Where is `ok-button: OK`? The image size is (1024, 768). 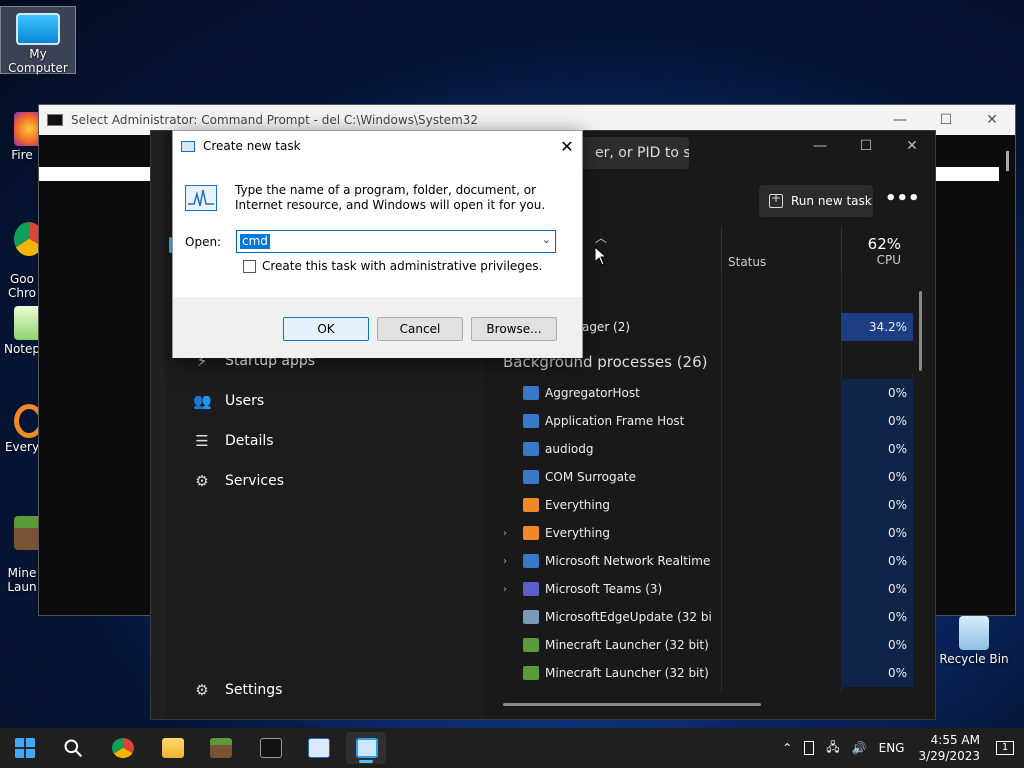 ok-button: OK is located at coordinates (326, 329).